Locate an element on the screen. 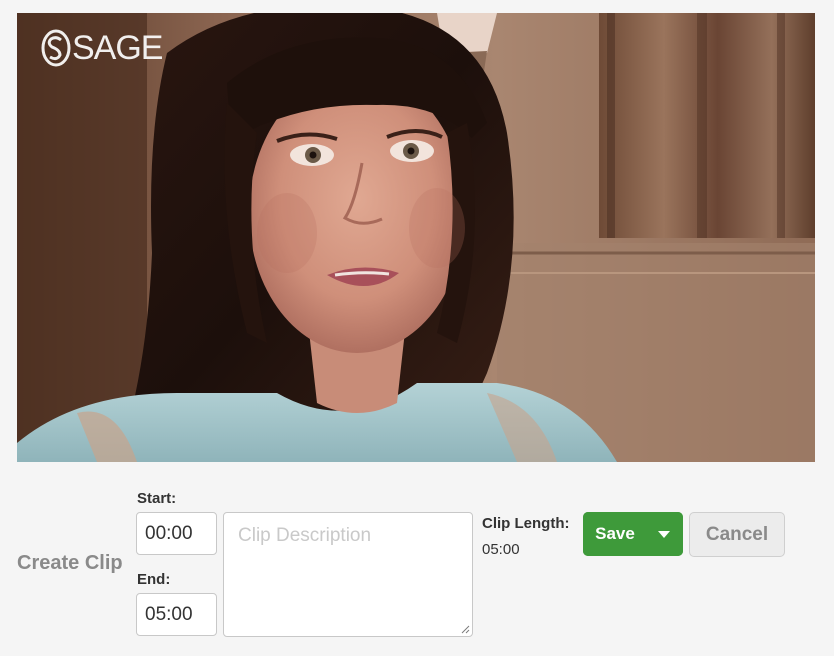 This screenshot has height=656, width=834. clip-description-wrapper is located at coordinates (348, 574).